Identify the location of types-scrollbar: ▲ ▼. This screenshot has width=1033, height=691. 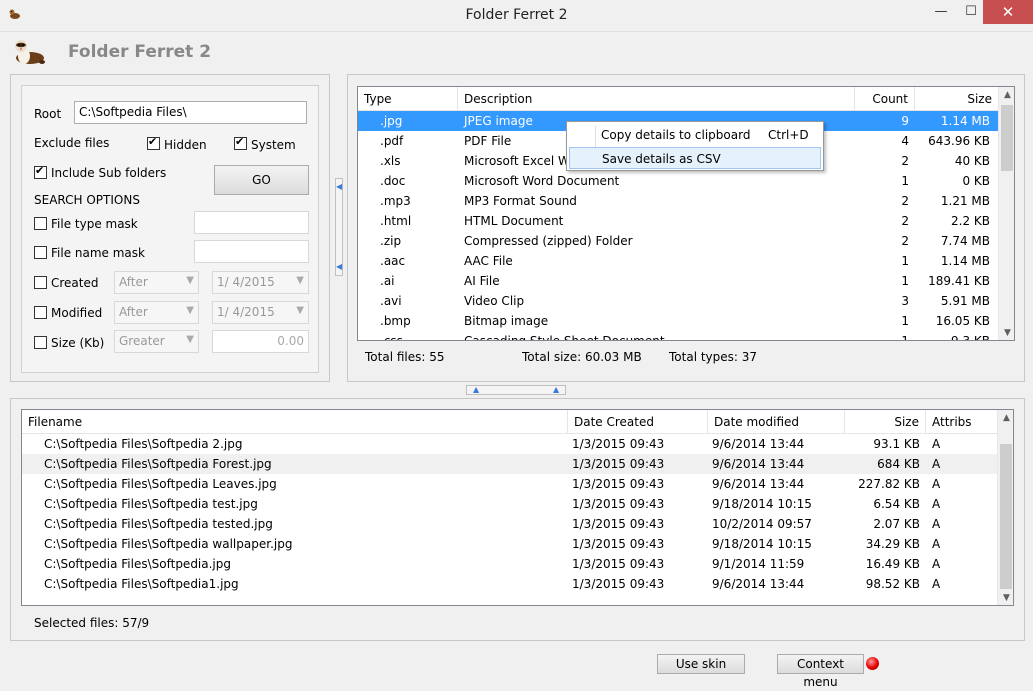
(1006, 213).